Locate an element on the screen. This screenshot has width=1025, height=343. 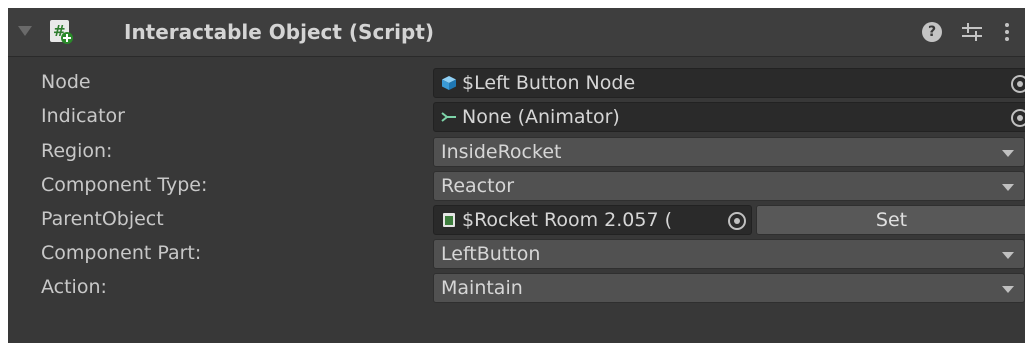
node-row: Node $Left Button Node is located at coordinates (516, 82).